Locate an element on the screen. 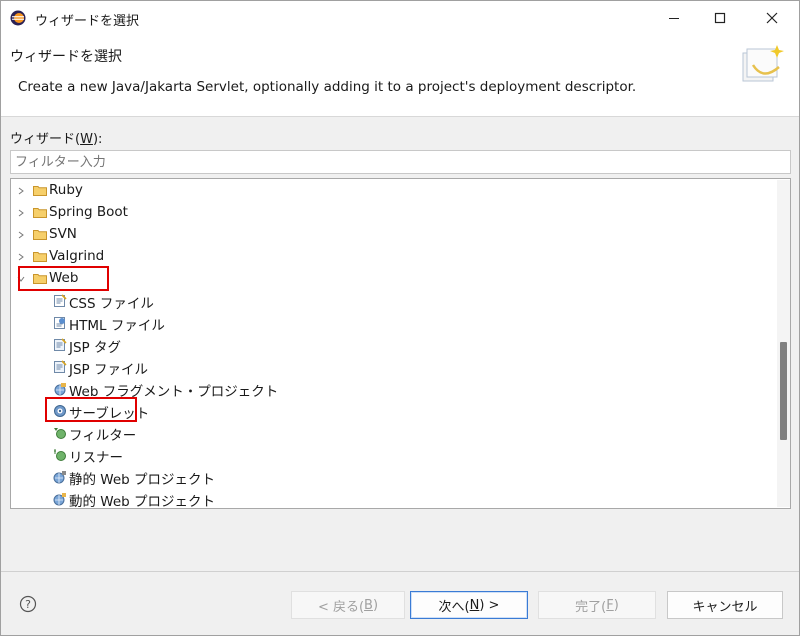 This screenshot has width=800, height=636. tree-item-label: HTML ファイル is located at coordinates (117, 326).